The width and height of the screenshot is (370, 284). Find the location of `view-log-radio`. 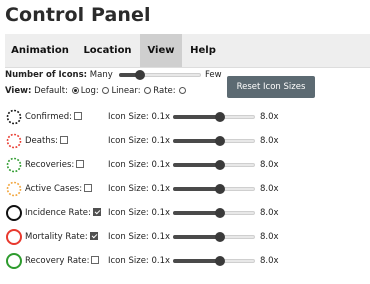

view-log-radio is located at coordinates (75, 90).